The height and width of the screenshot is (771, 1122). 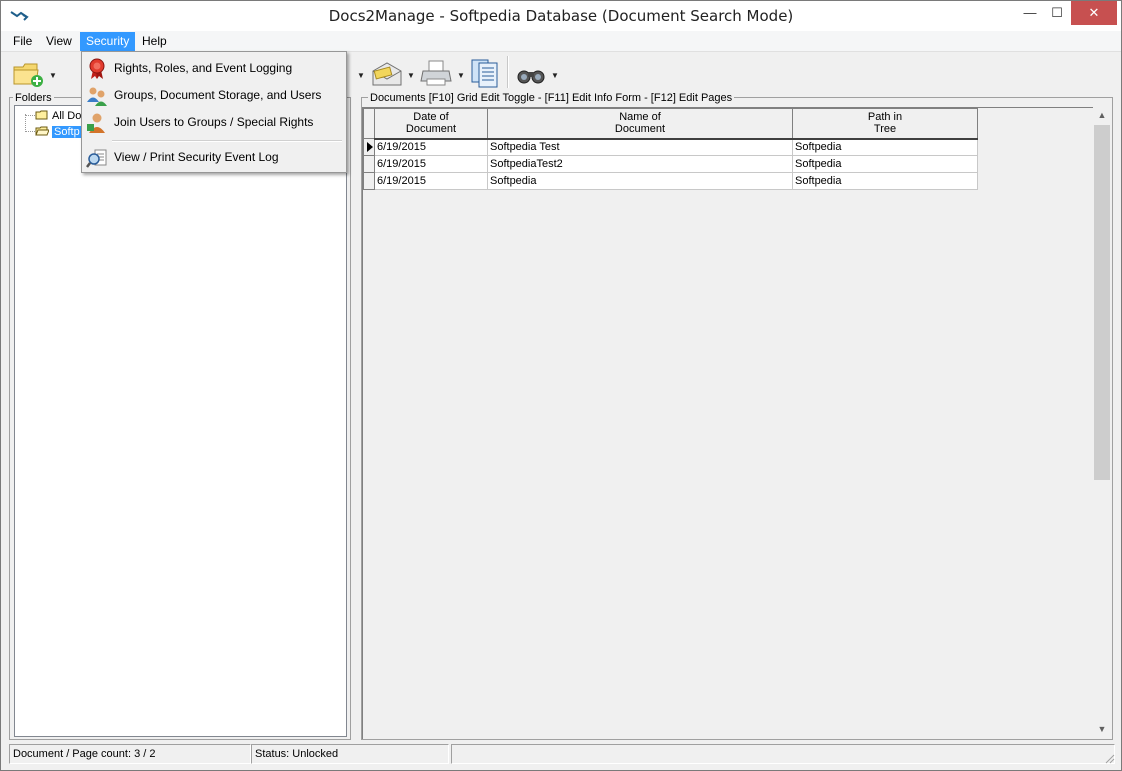 I want to click on binoculars-icon, so click(x=531, y=77).